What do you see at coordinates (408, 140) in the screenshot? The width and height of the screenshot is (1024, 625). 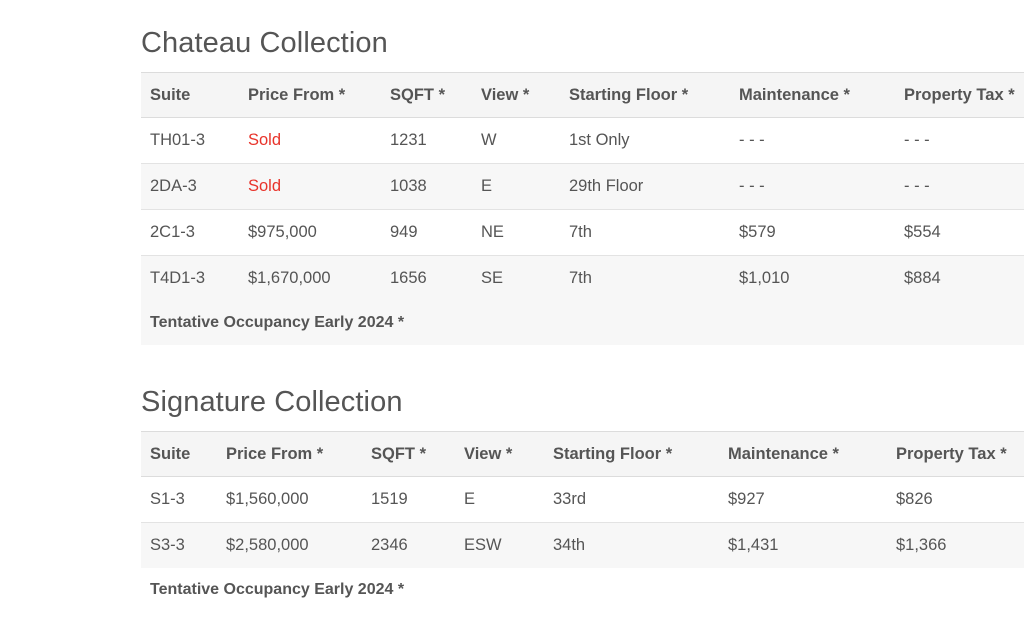 I see `sqft-cell: 1231` at bounding box center [408, 140].